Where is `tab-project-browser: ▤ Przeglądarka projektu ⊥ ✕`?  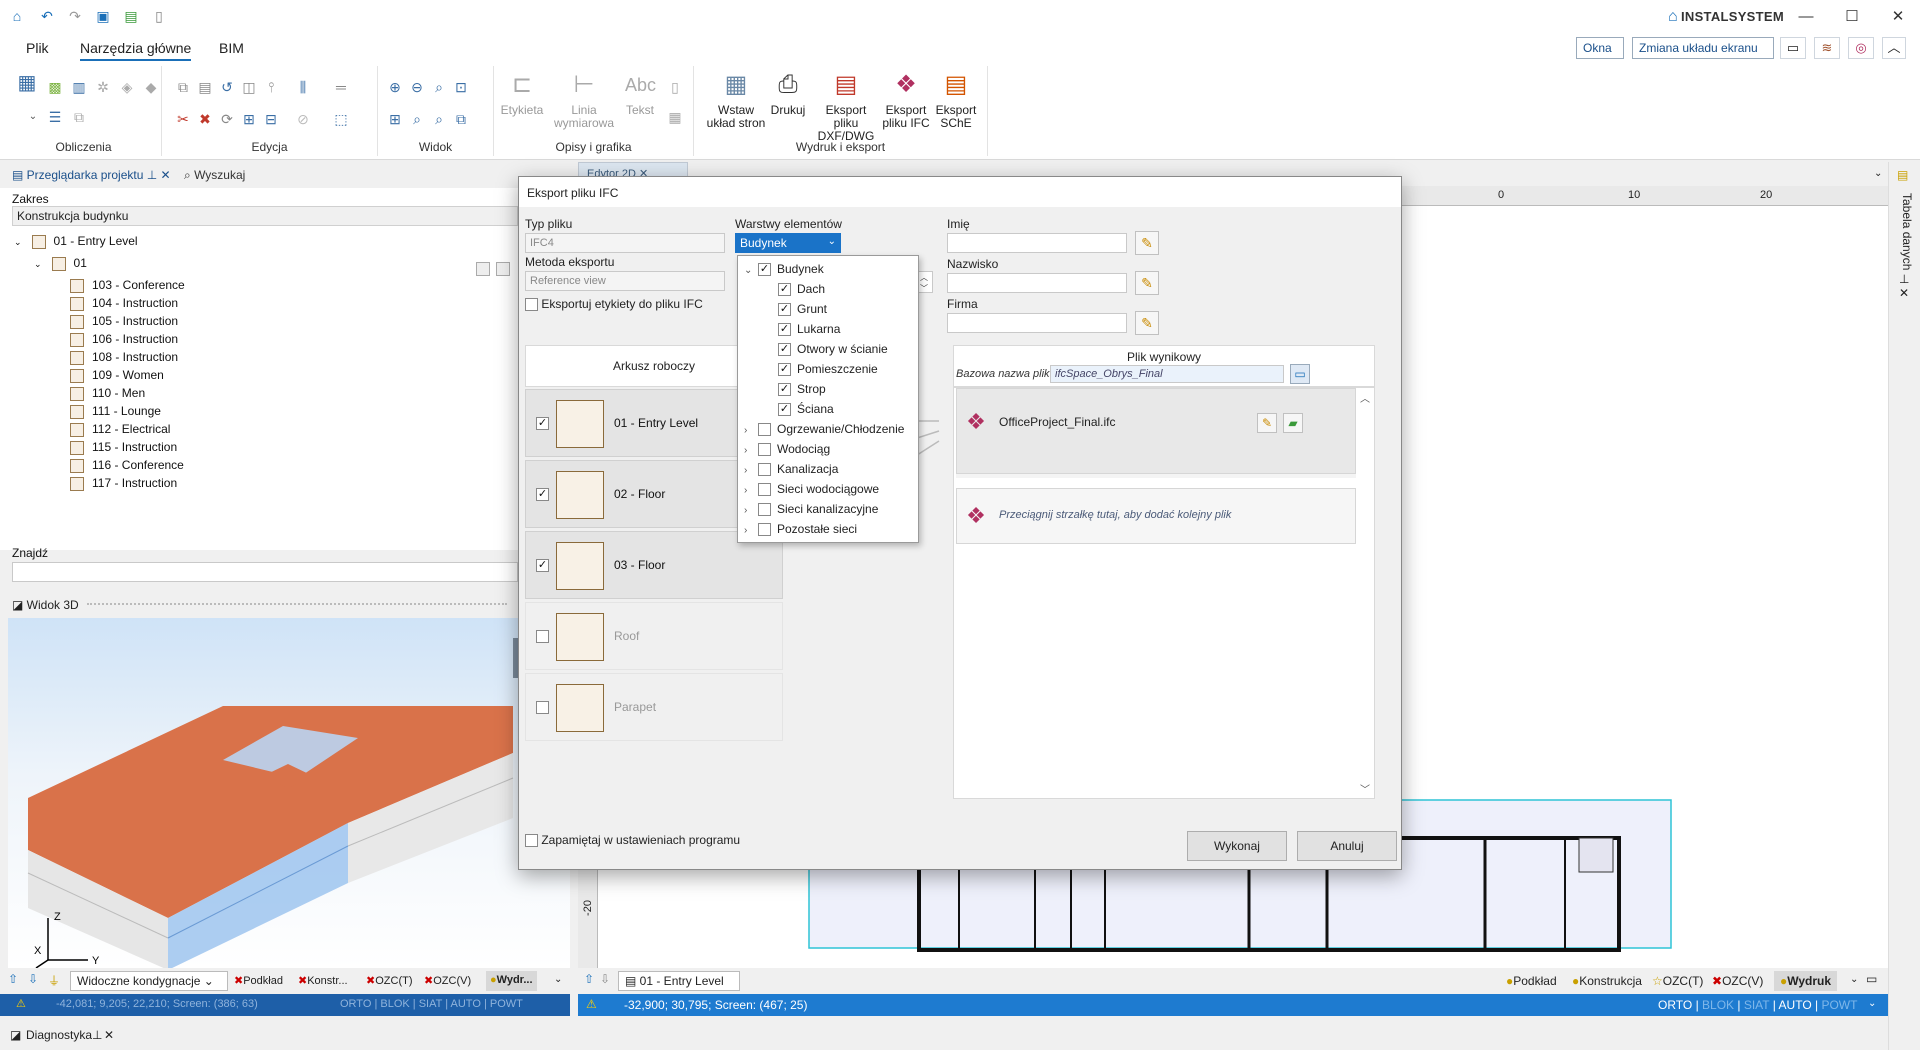
tab-project-browser: ▤ Przeglądarka projektu ⊥ ✕ is located at coordinates (91, 175).